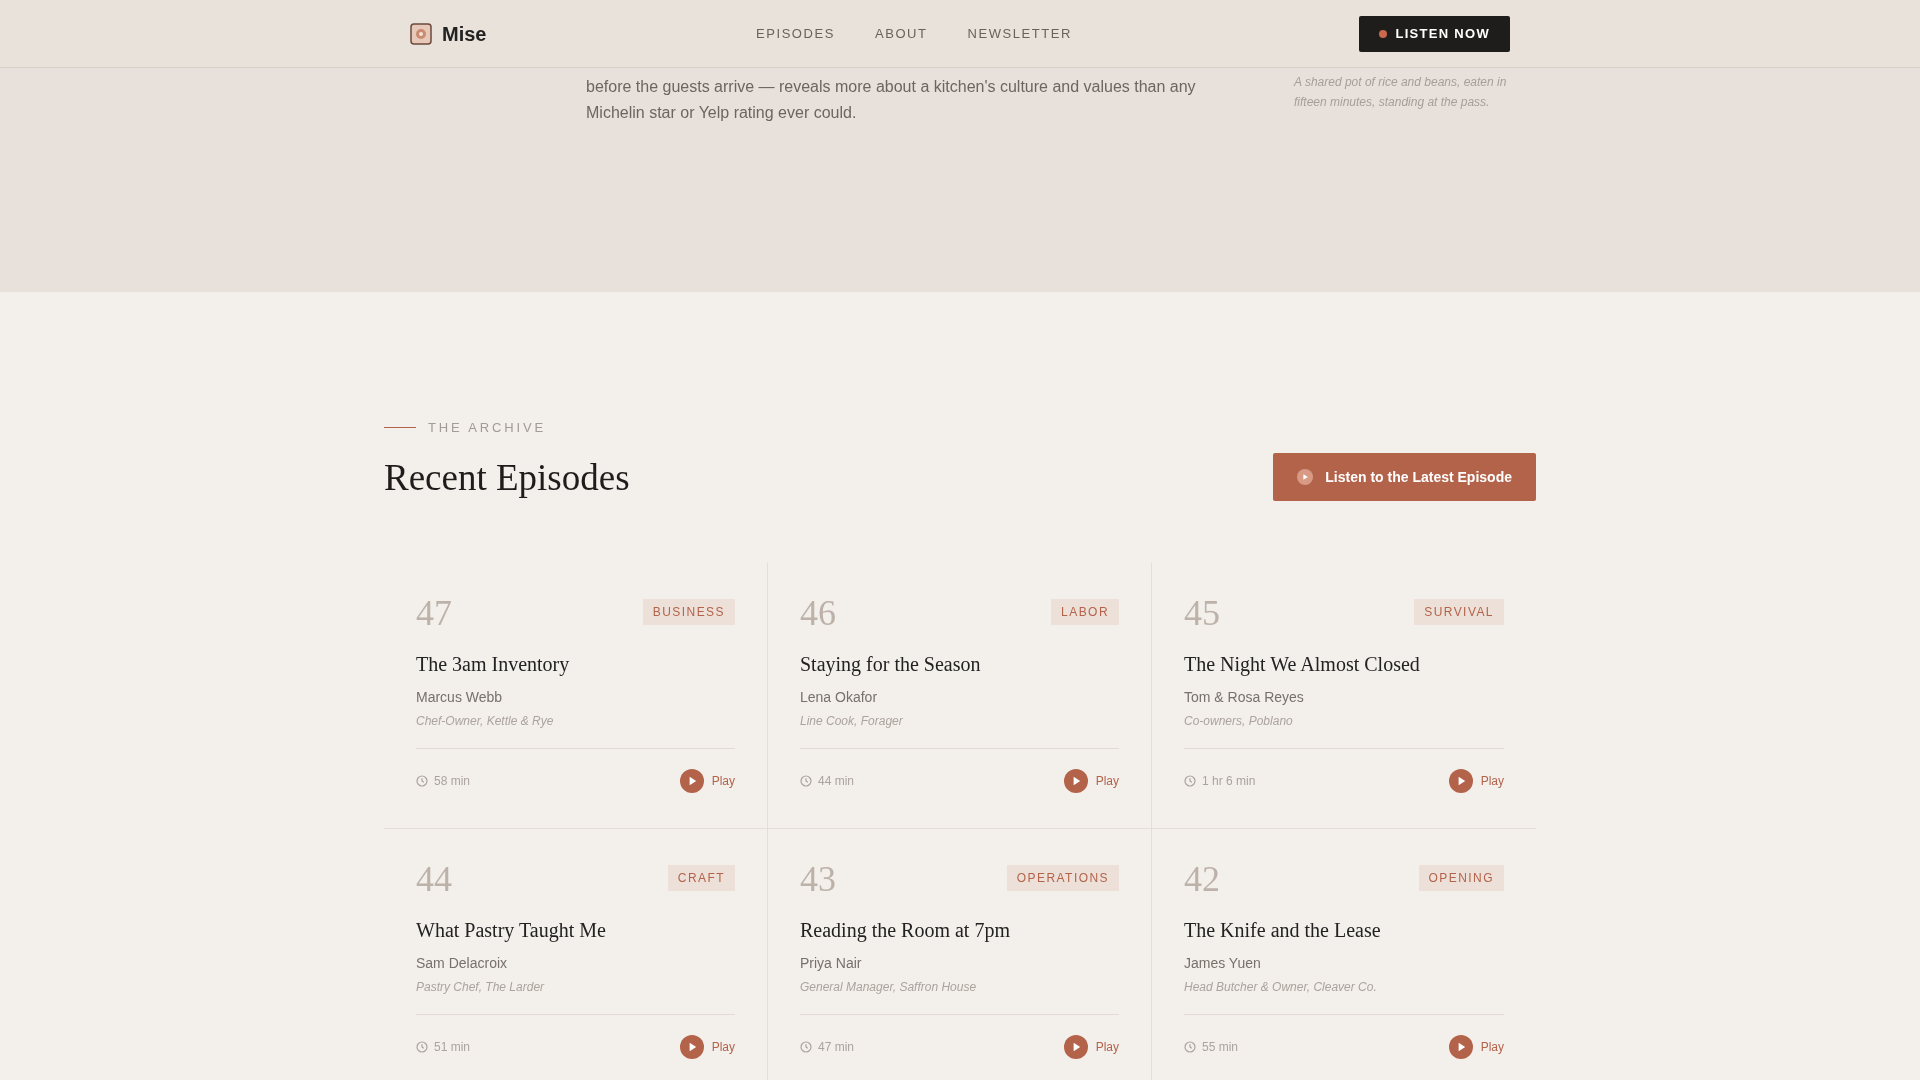  Describe the element at coordinates (1202, 879) in the screenshot. I see `episode-number: 42` at that location.